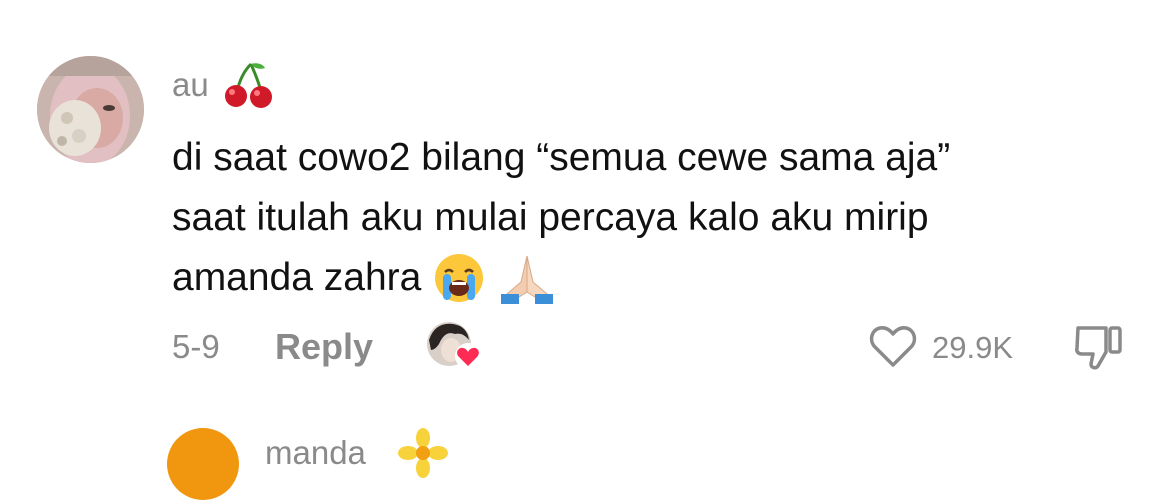 Image resolution: width=1169 pixels, height=500 pixels. I want to click on next-comment-item: manda, so click(584, 464).